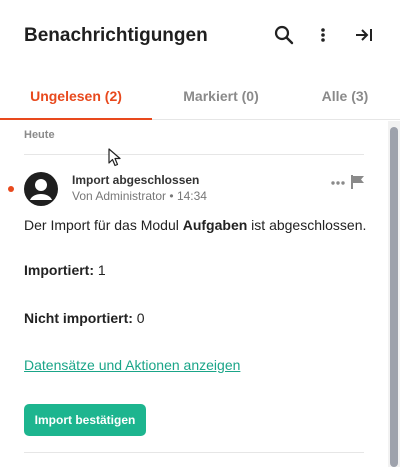  What do you see at coordinates (41, 189) in the screenshot?
I see `avatar` at bounding box center [41, 189].